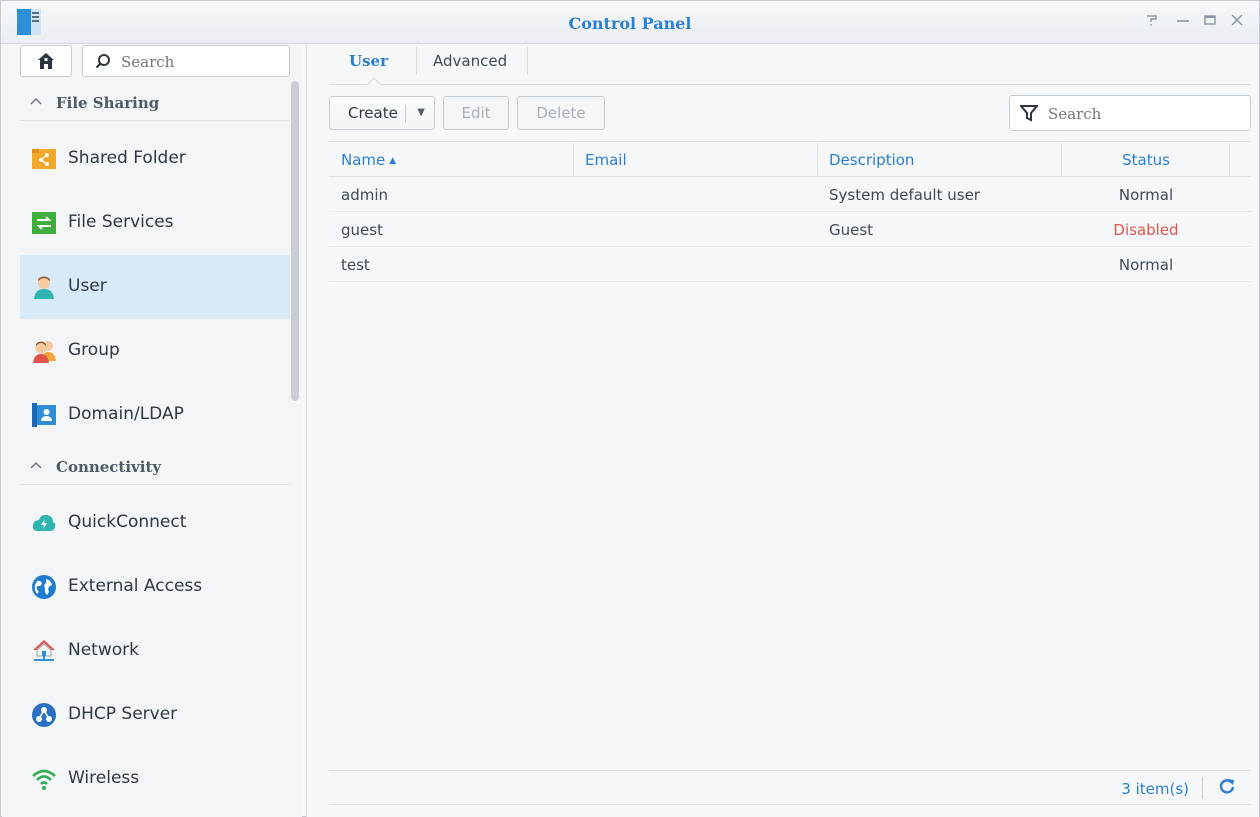 The image size is (1260, 817). What do you see at coordinates (871, 160) in the screenshot?
I see `column-header-description: Description` at bounding box center [871, 160].